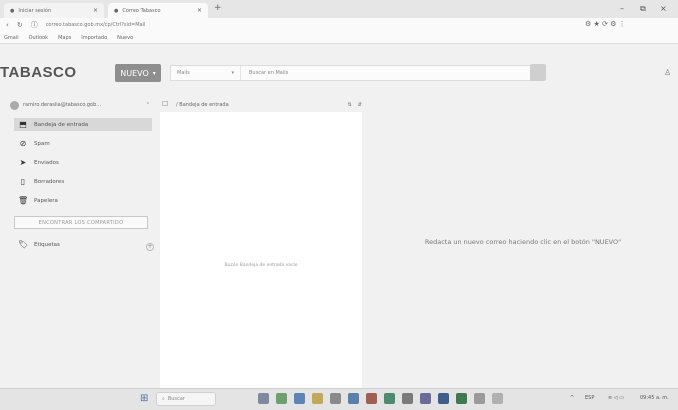  Describe the element at coordinates (263, 398) in the screenshot. I see `task-view-icon` at that location.